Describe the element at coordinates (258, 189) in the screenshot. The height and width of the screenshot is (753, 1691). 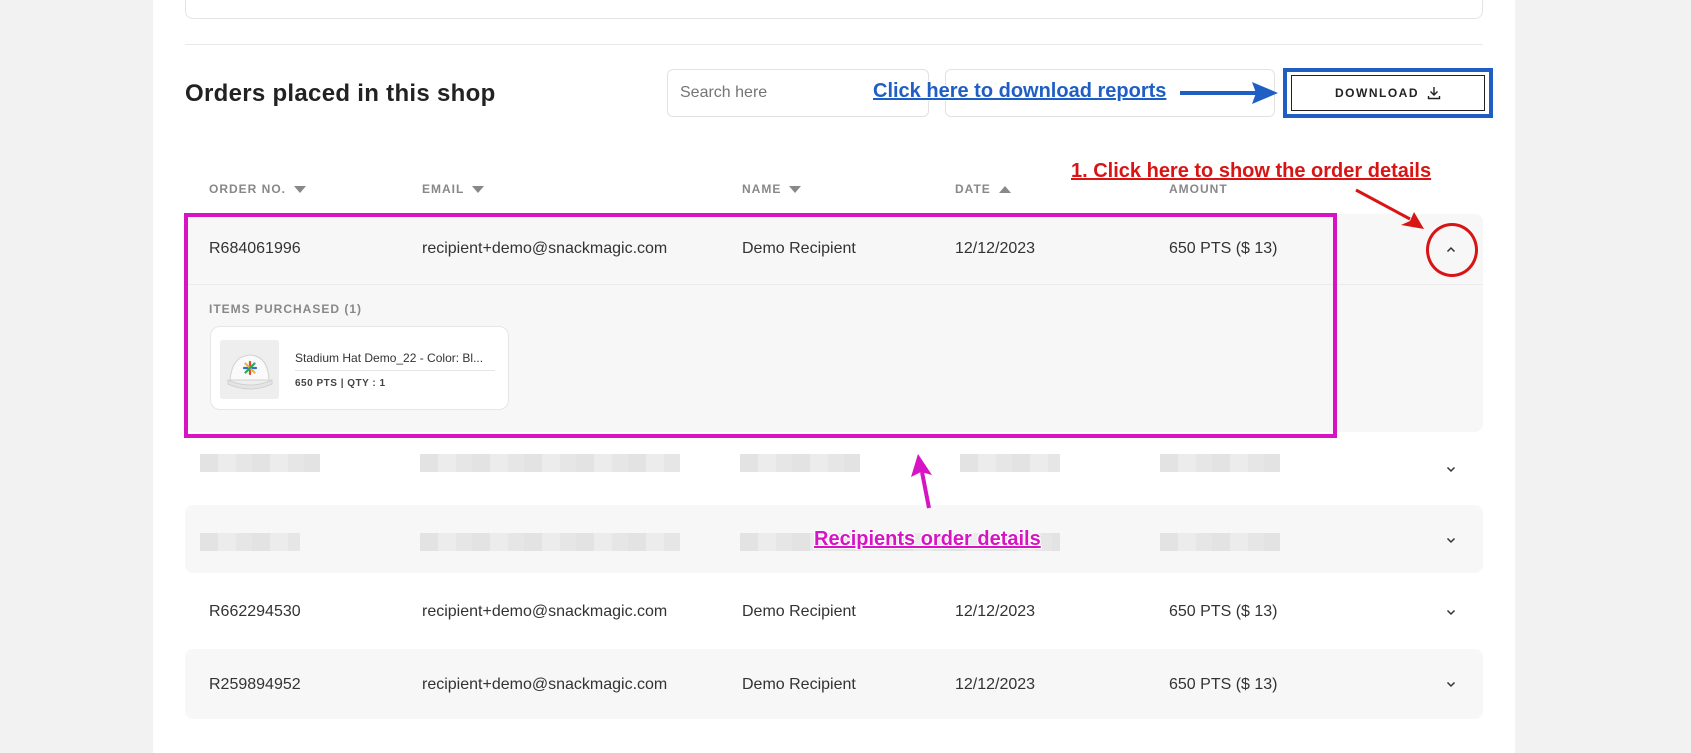
I see `header-order-no: ORDER NO.` at that location.